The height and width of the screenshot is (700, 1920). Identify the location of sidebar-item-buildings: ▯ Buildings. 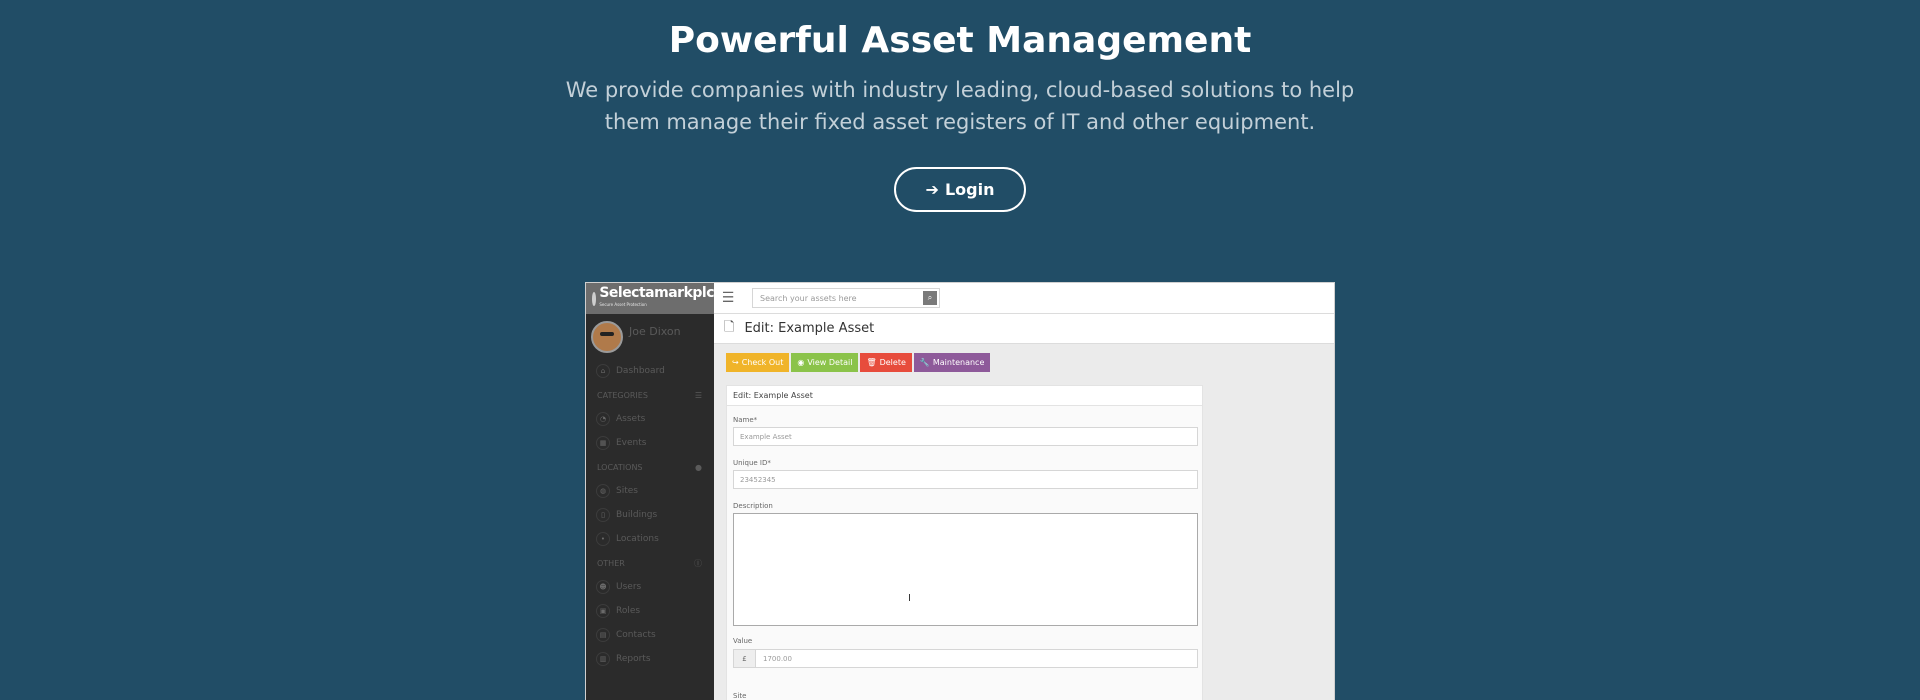
(650, 515).